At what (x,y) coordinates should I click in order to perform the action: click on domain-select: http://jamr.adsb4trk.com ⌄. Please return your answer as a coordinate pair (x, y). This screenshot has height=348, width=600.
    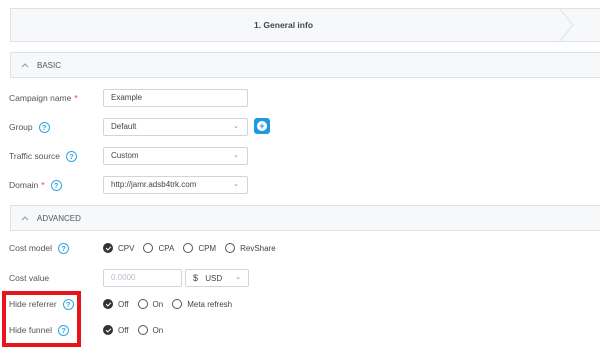
    Looking at the image, I should click on (175, 185).